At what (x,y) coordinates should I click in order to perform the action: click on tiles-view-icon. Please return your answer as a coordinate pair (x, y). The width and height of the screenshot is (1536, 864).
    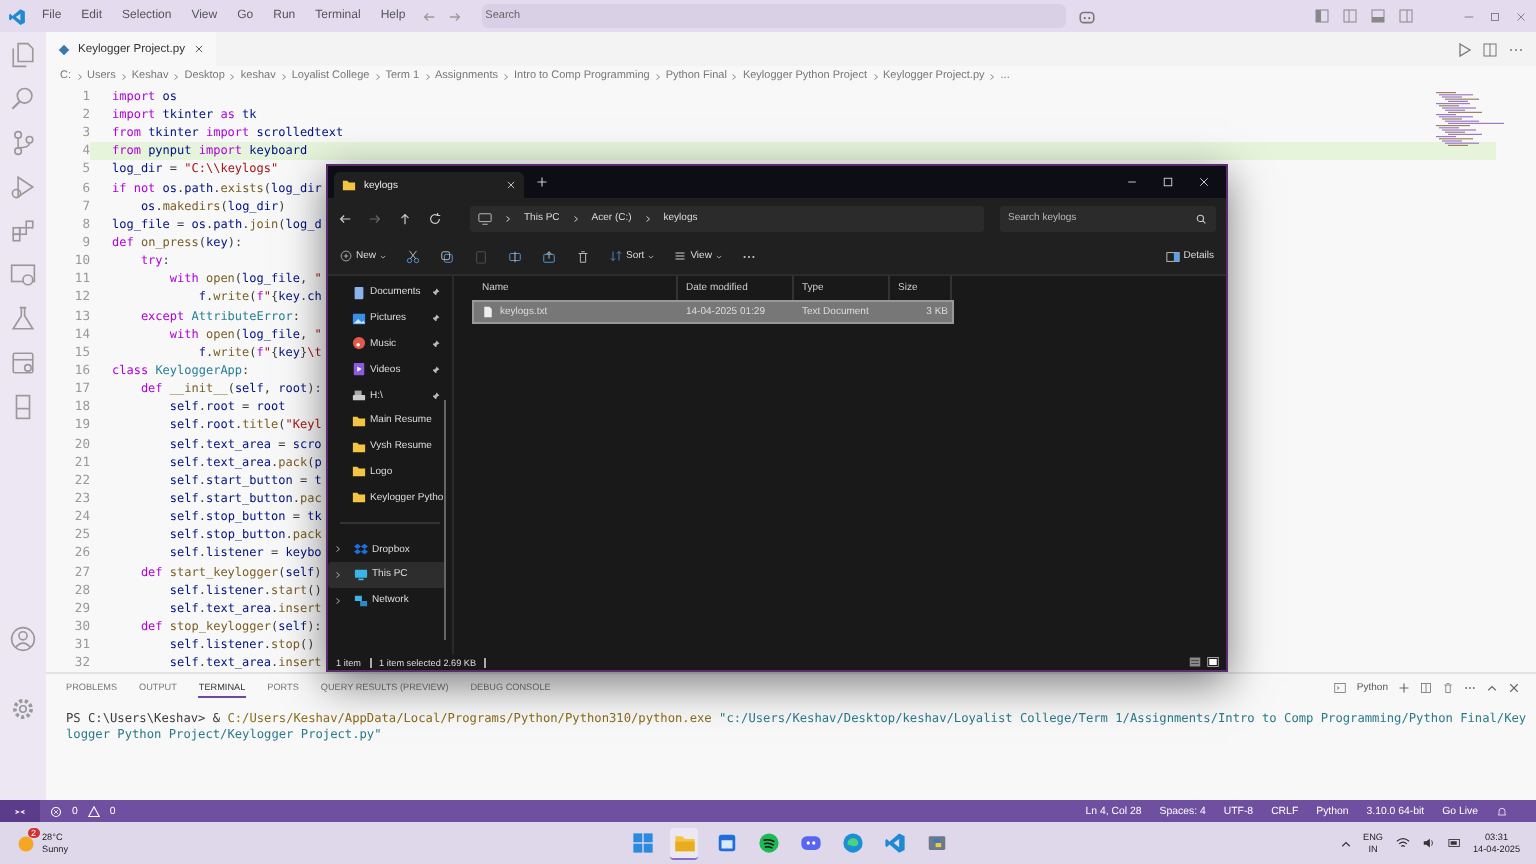
    Looking at the image, I should click on (1213, 662).